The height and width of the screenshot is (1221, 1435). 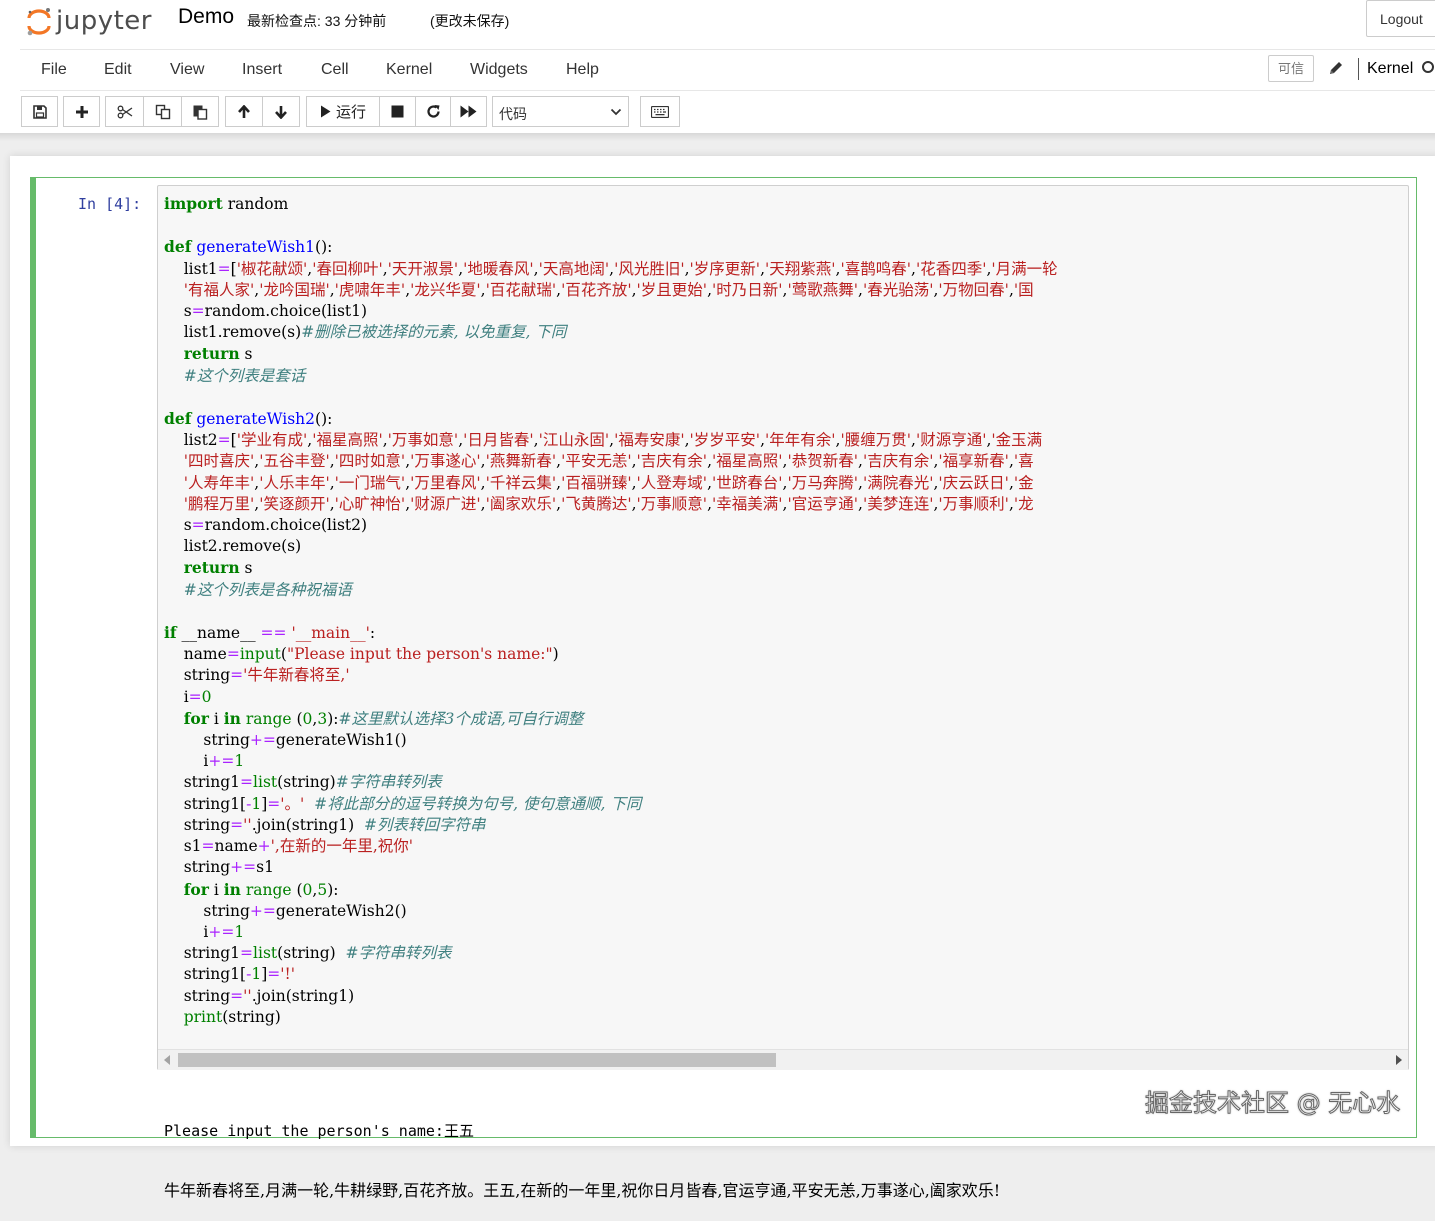 I want to click on trusted-indicator: 可信, so click(x=1291, y=68).